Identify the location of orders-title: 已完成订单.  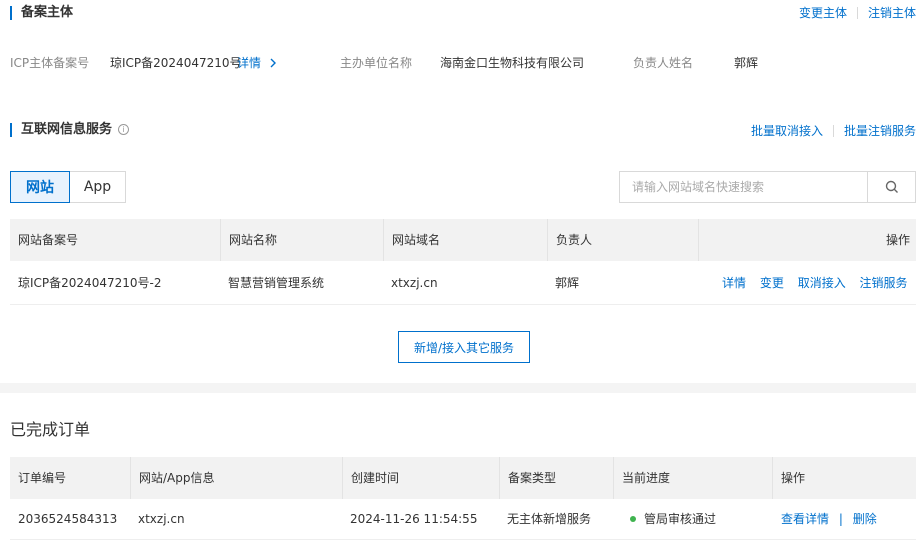
(50, 429).